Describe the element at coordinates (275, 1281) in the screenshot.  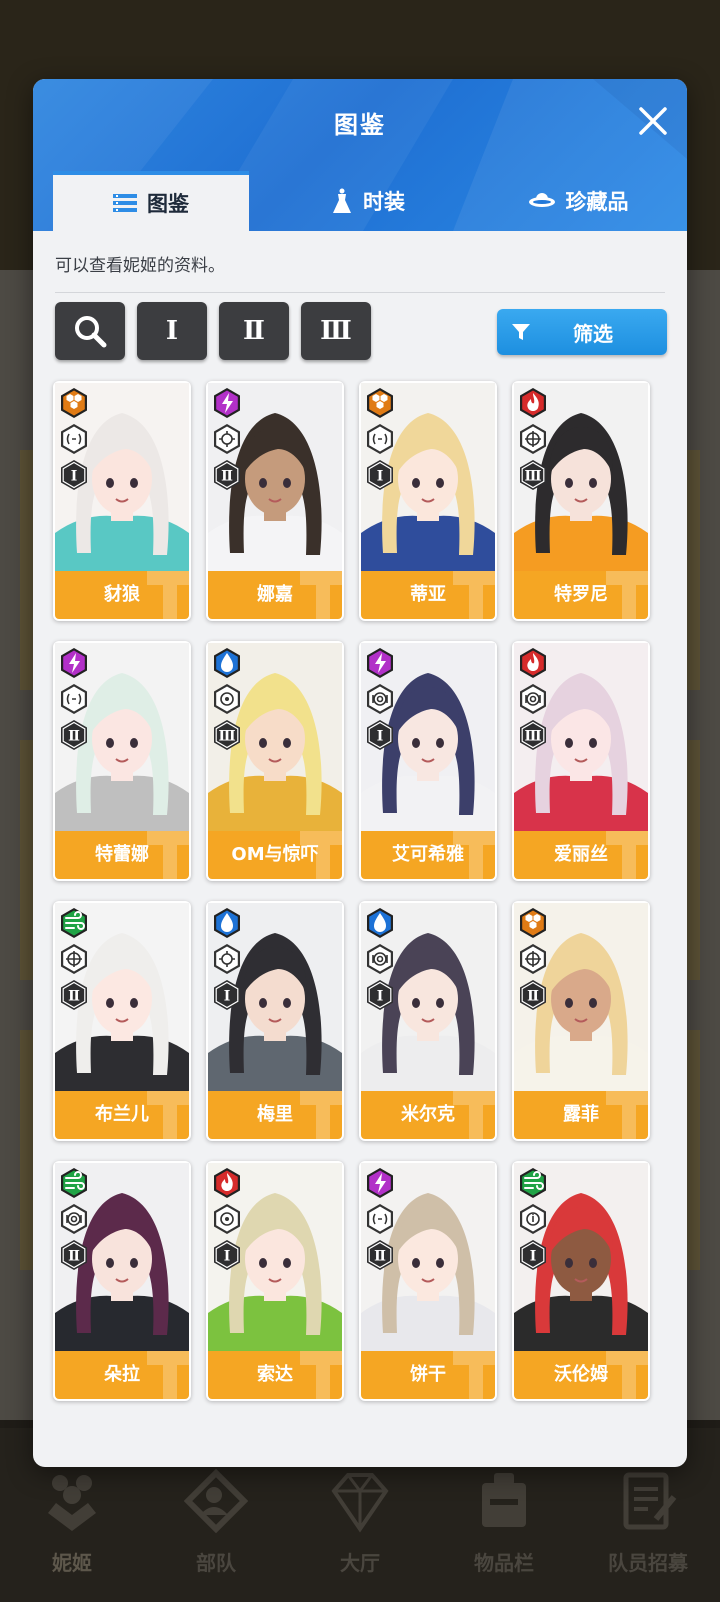
I see `character-card: Ⅰ 索达` at that location.